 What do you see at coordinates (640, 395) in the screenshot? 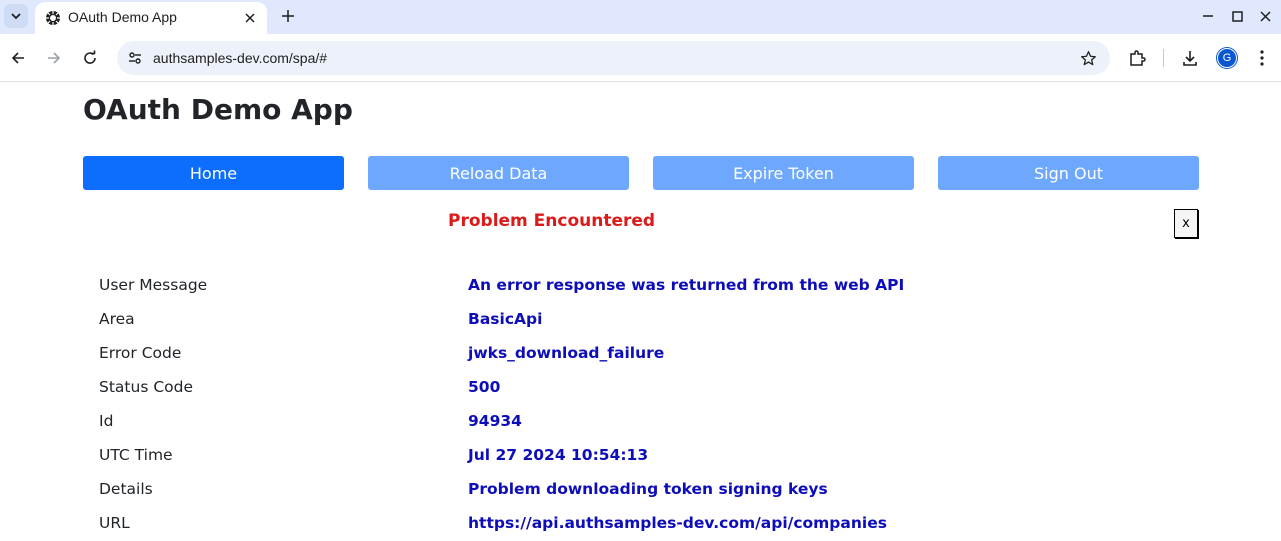
I see `error-row-status-code: Status Code 500` at bounding box center [640, 395].